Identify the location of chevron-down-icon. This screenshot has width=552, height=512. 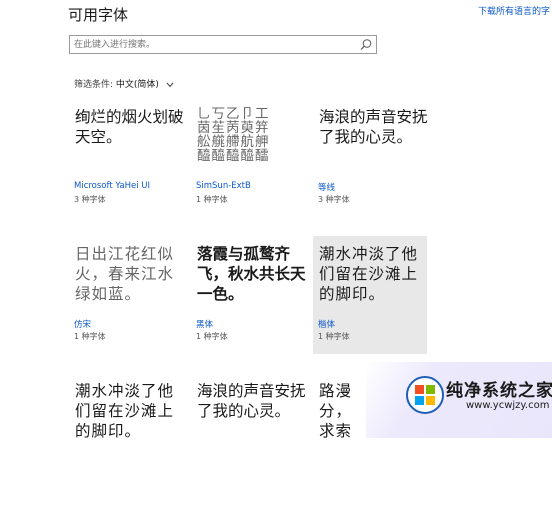
(170, 85).